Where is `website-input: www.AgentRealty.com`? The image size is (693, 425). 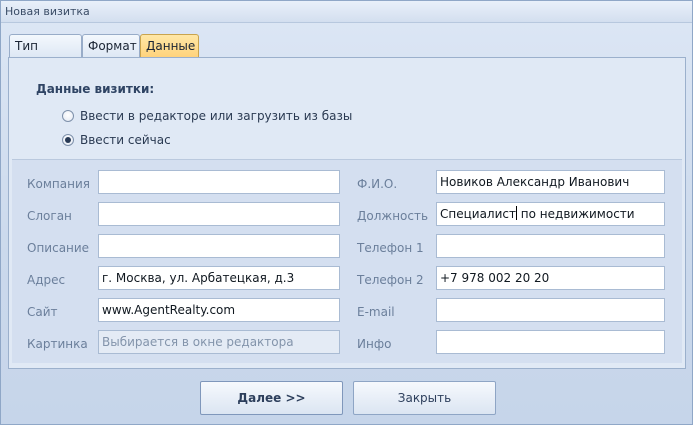
website-input: www.AgentRealty.com is located at coordinates (219, 310).